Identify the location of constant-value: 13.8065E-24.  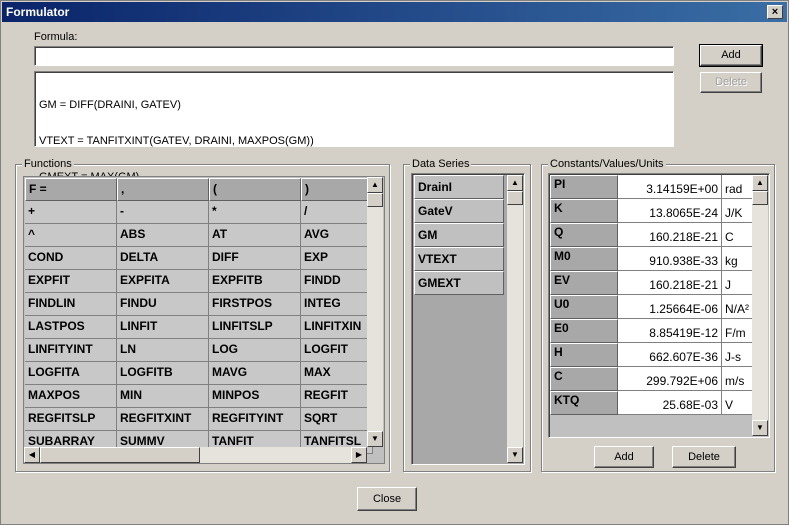
(670, 211).